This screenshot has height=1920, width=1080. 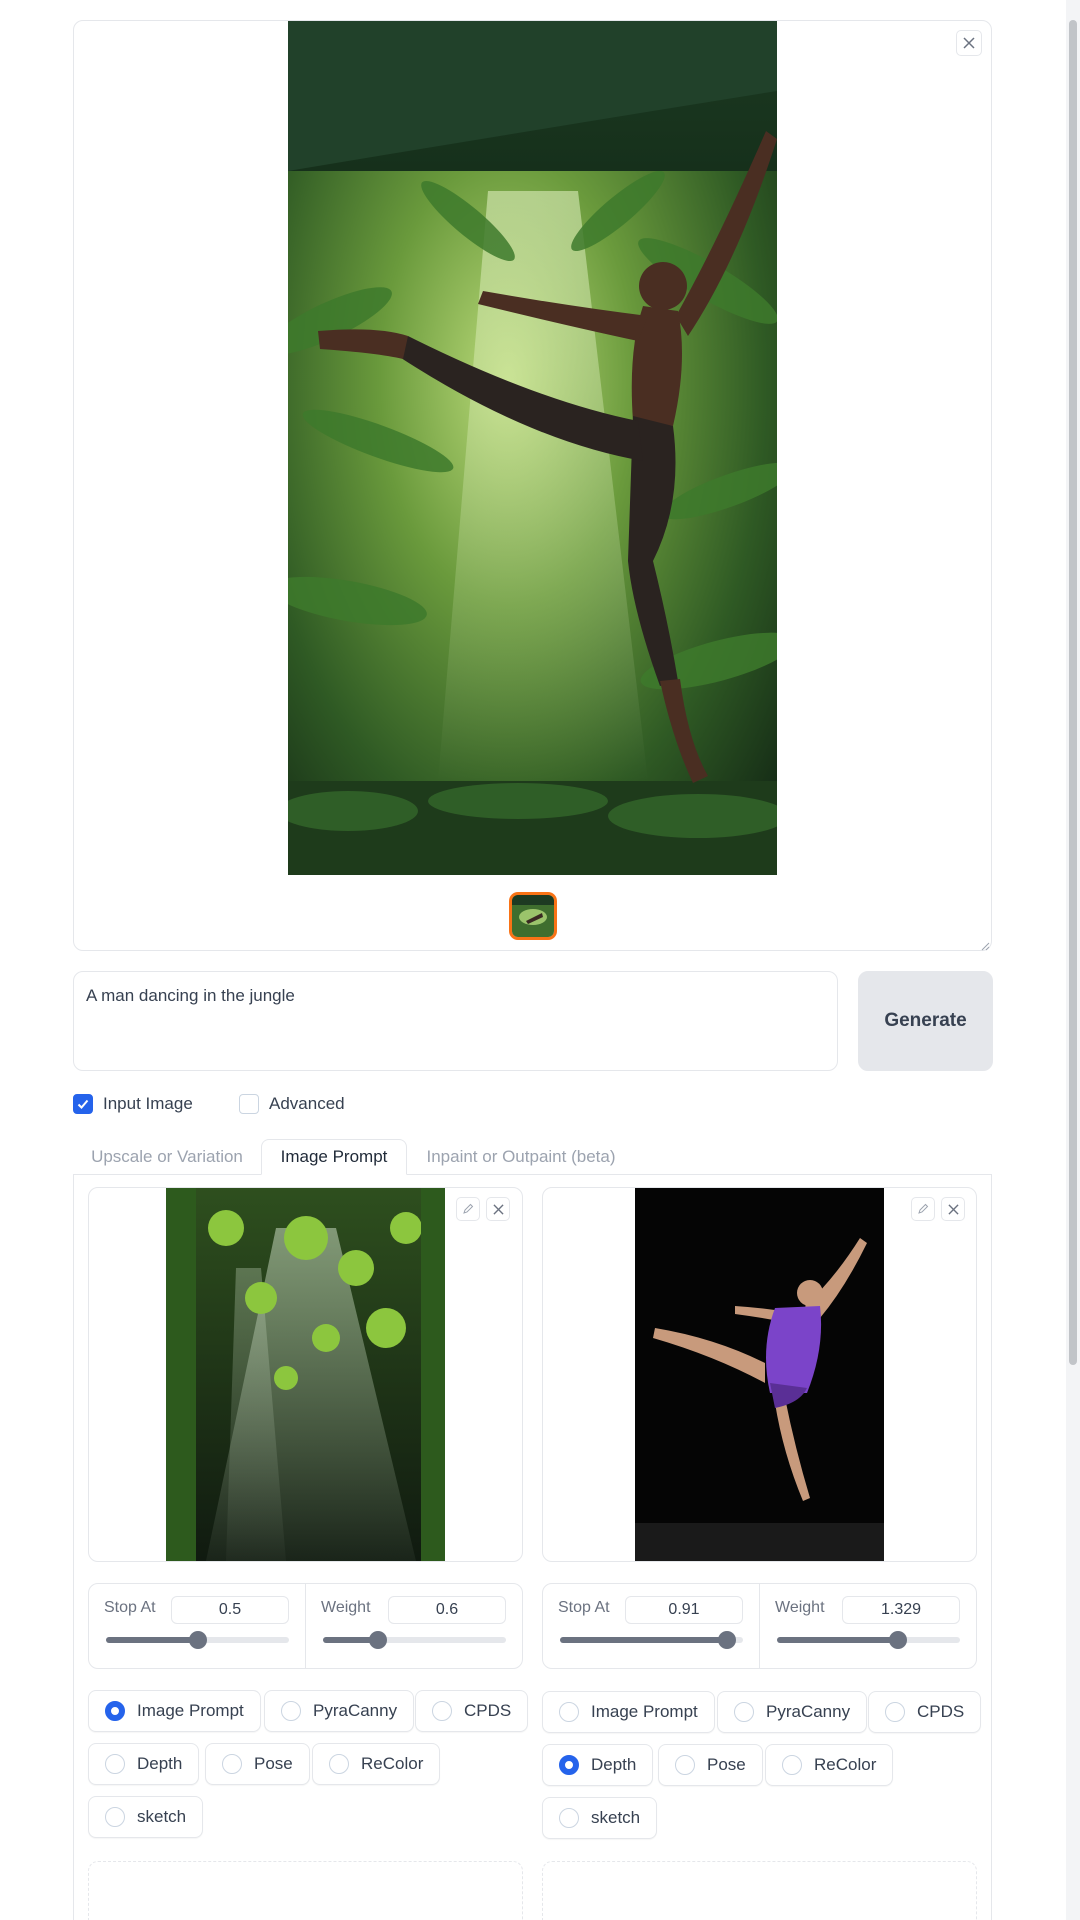 I want to click on input-image-label: Input Image, so click(x=148, y=1103).